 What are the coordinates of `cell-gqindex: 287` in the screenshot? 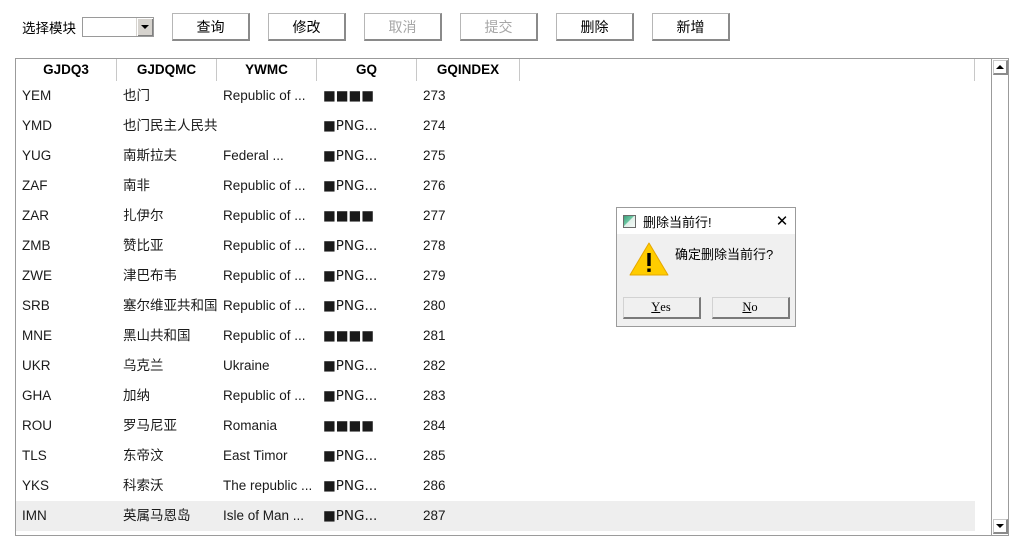 It's located at (468, 516).